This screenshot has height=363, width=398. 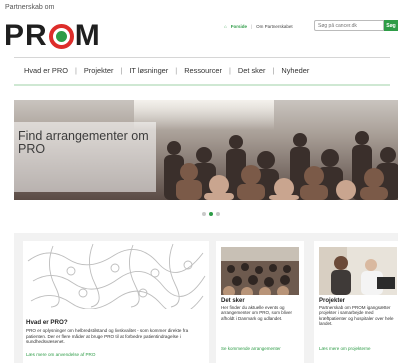 What do you see at coordinates (202, 57) in the screenshot?
I see `nav-top-divider` at bounding box center [202, 57].